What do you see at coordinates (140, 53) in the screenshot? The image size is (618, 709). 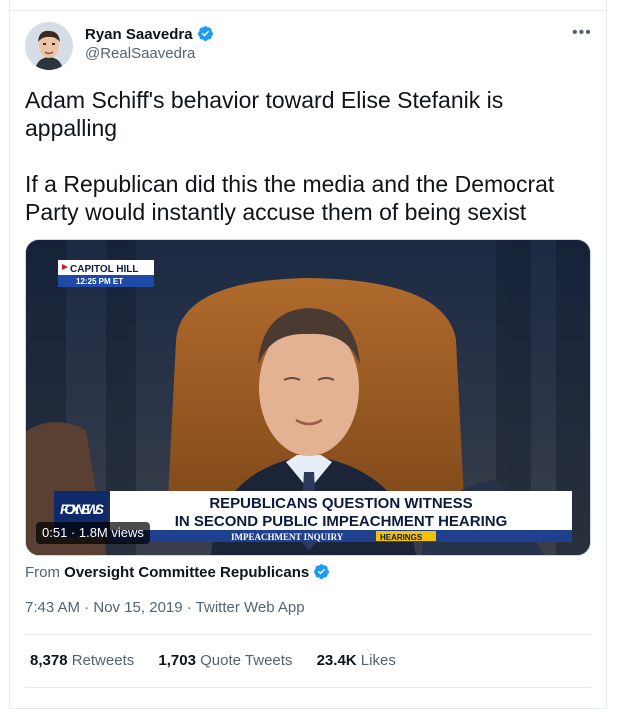 I see `user-handle: @RealSaavedra` at bounding box center [140, 53].